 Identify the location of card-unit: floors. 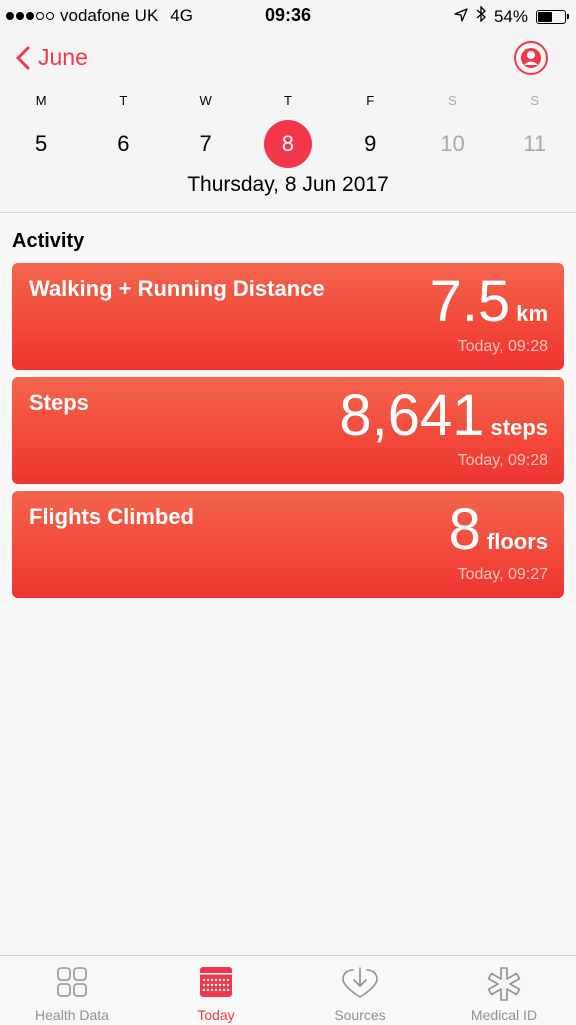
(517, 541).